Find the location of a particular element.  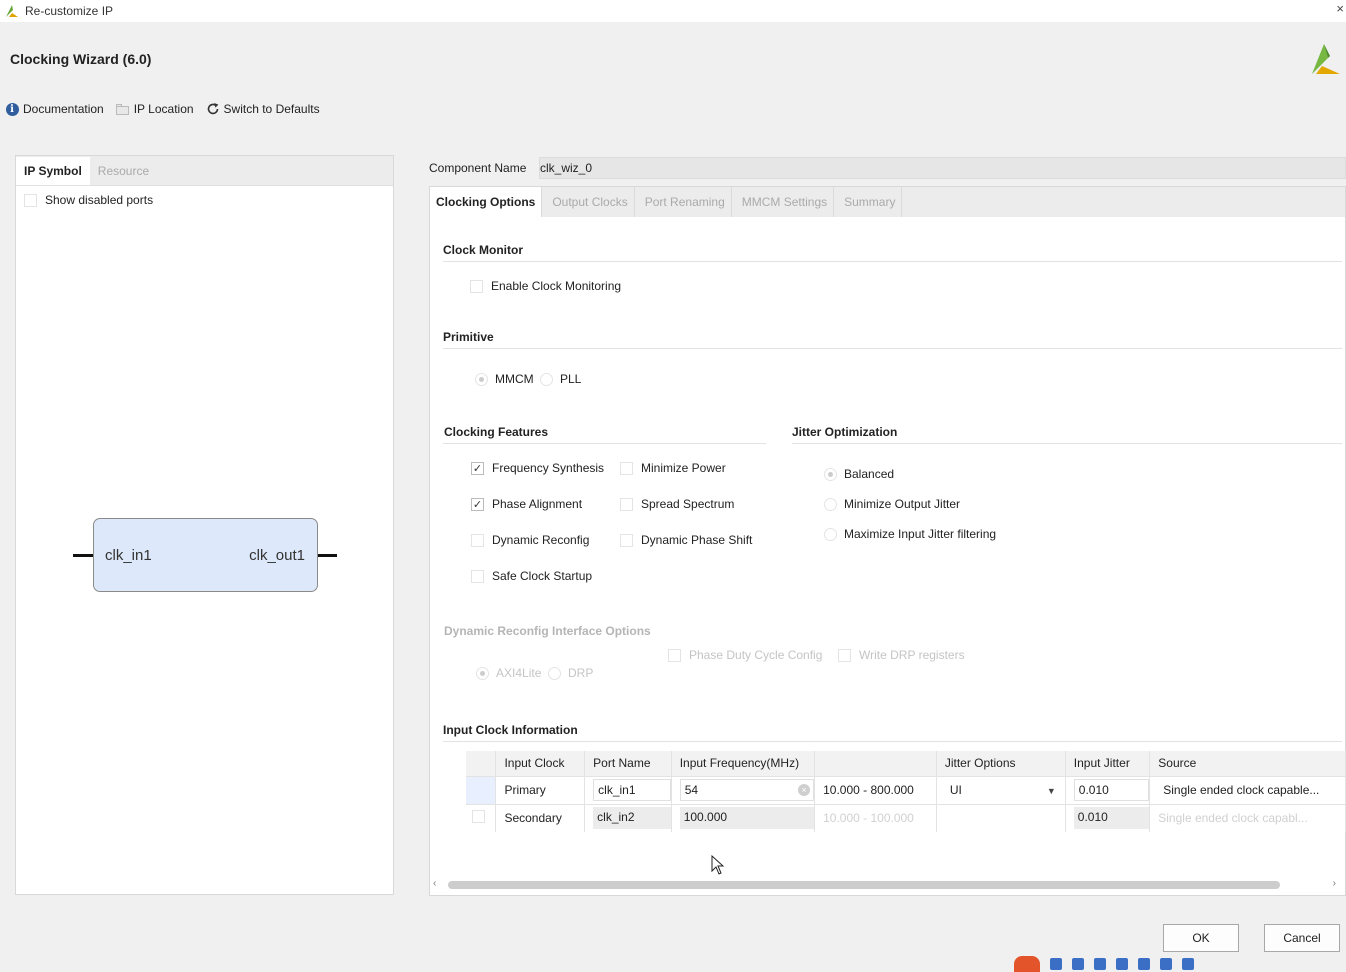

phase-duty-cycle-config-option: Phase Duty Cycle Config is located at coordinates (745, 655).